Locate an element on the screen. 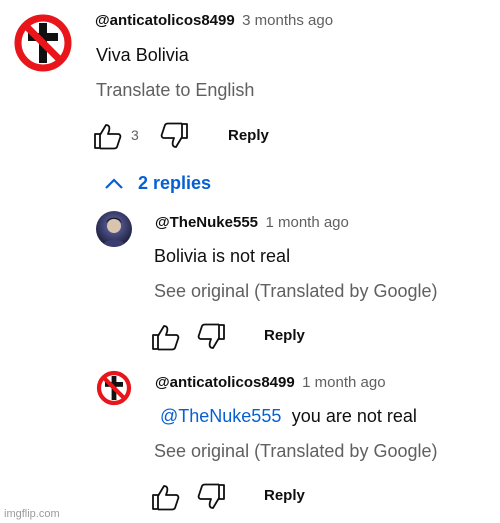 The height and width of the screenshot is (523, 500). imgflip-watermark: imgflip.com is located at coordinates (32, 514).